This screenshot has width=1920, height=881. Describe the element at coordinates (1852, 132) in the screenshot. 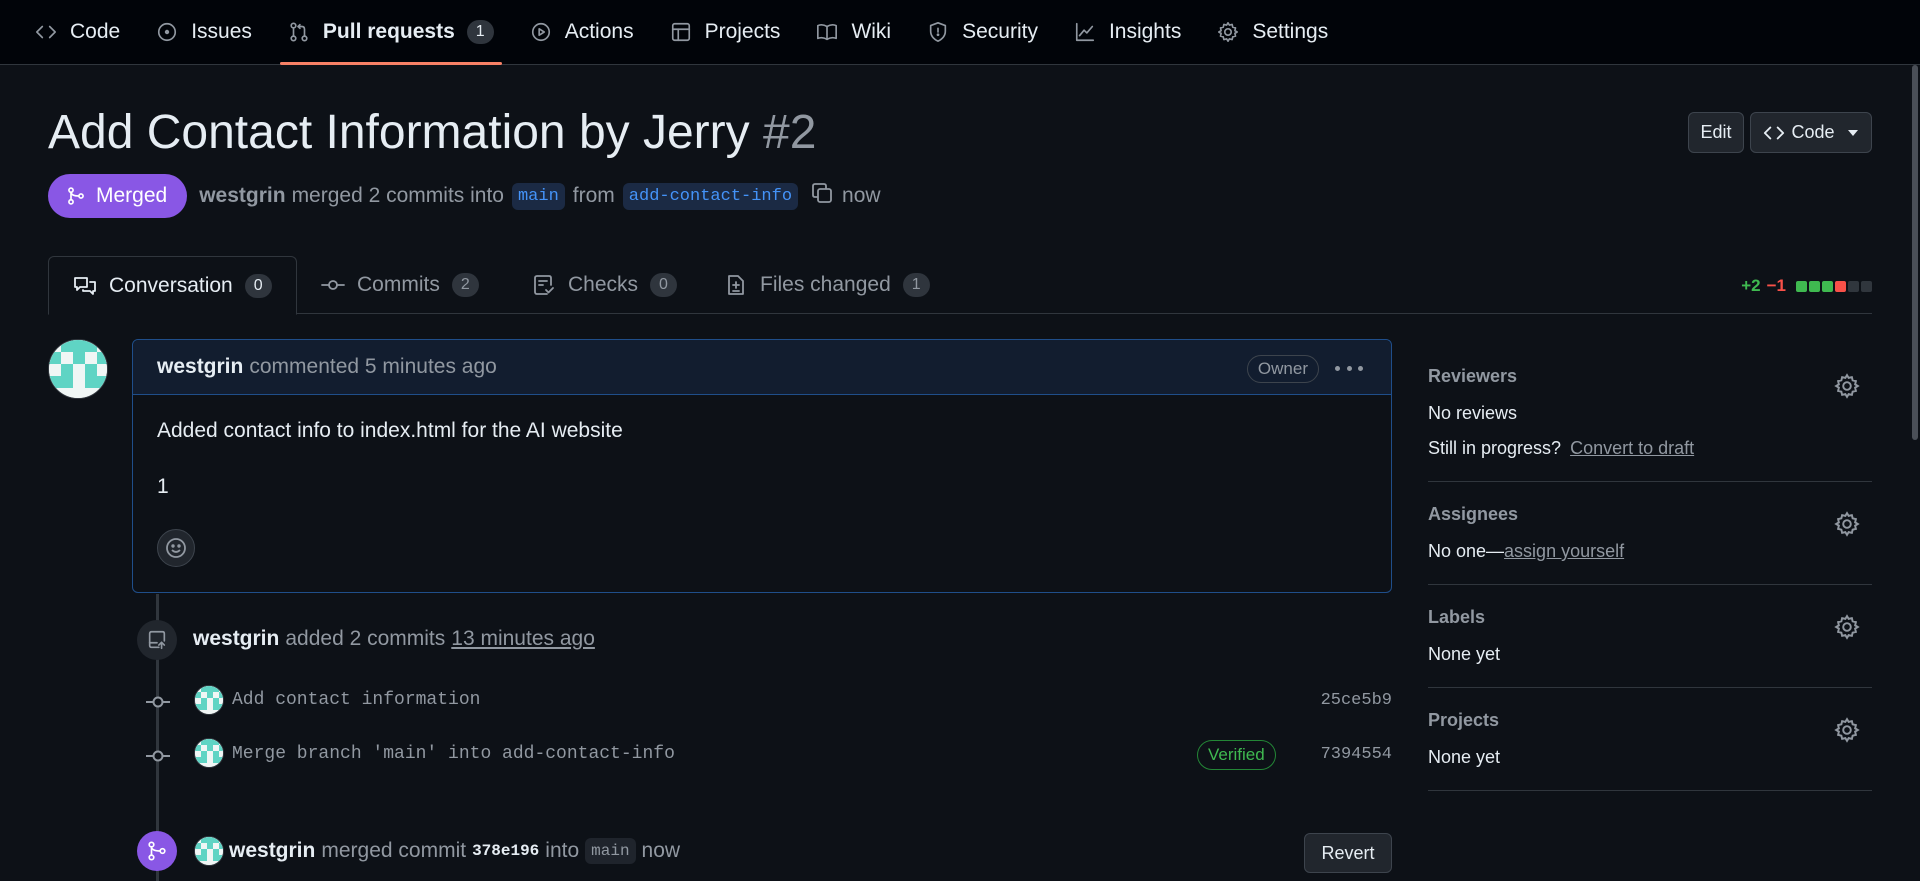

I see `caret-down-icon` at that location.